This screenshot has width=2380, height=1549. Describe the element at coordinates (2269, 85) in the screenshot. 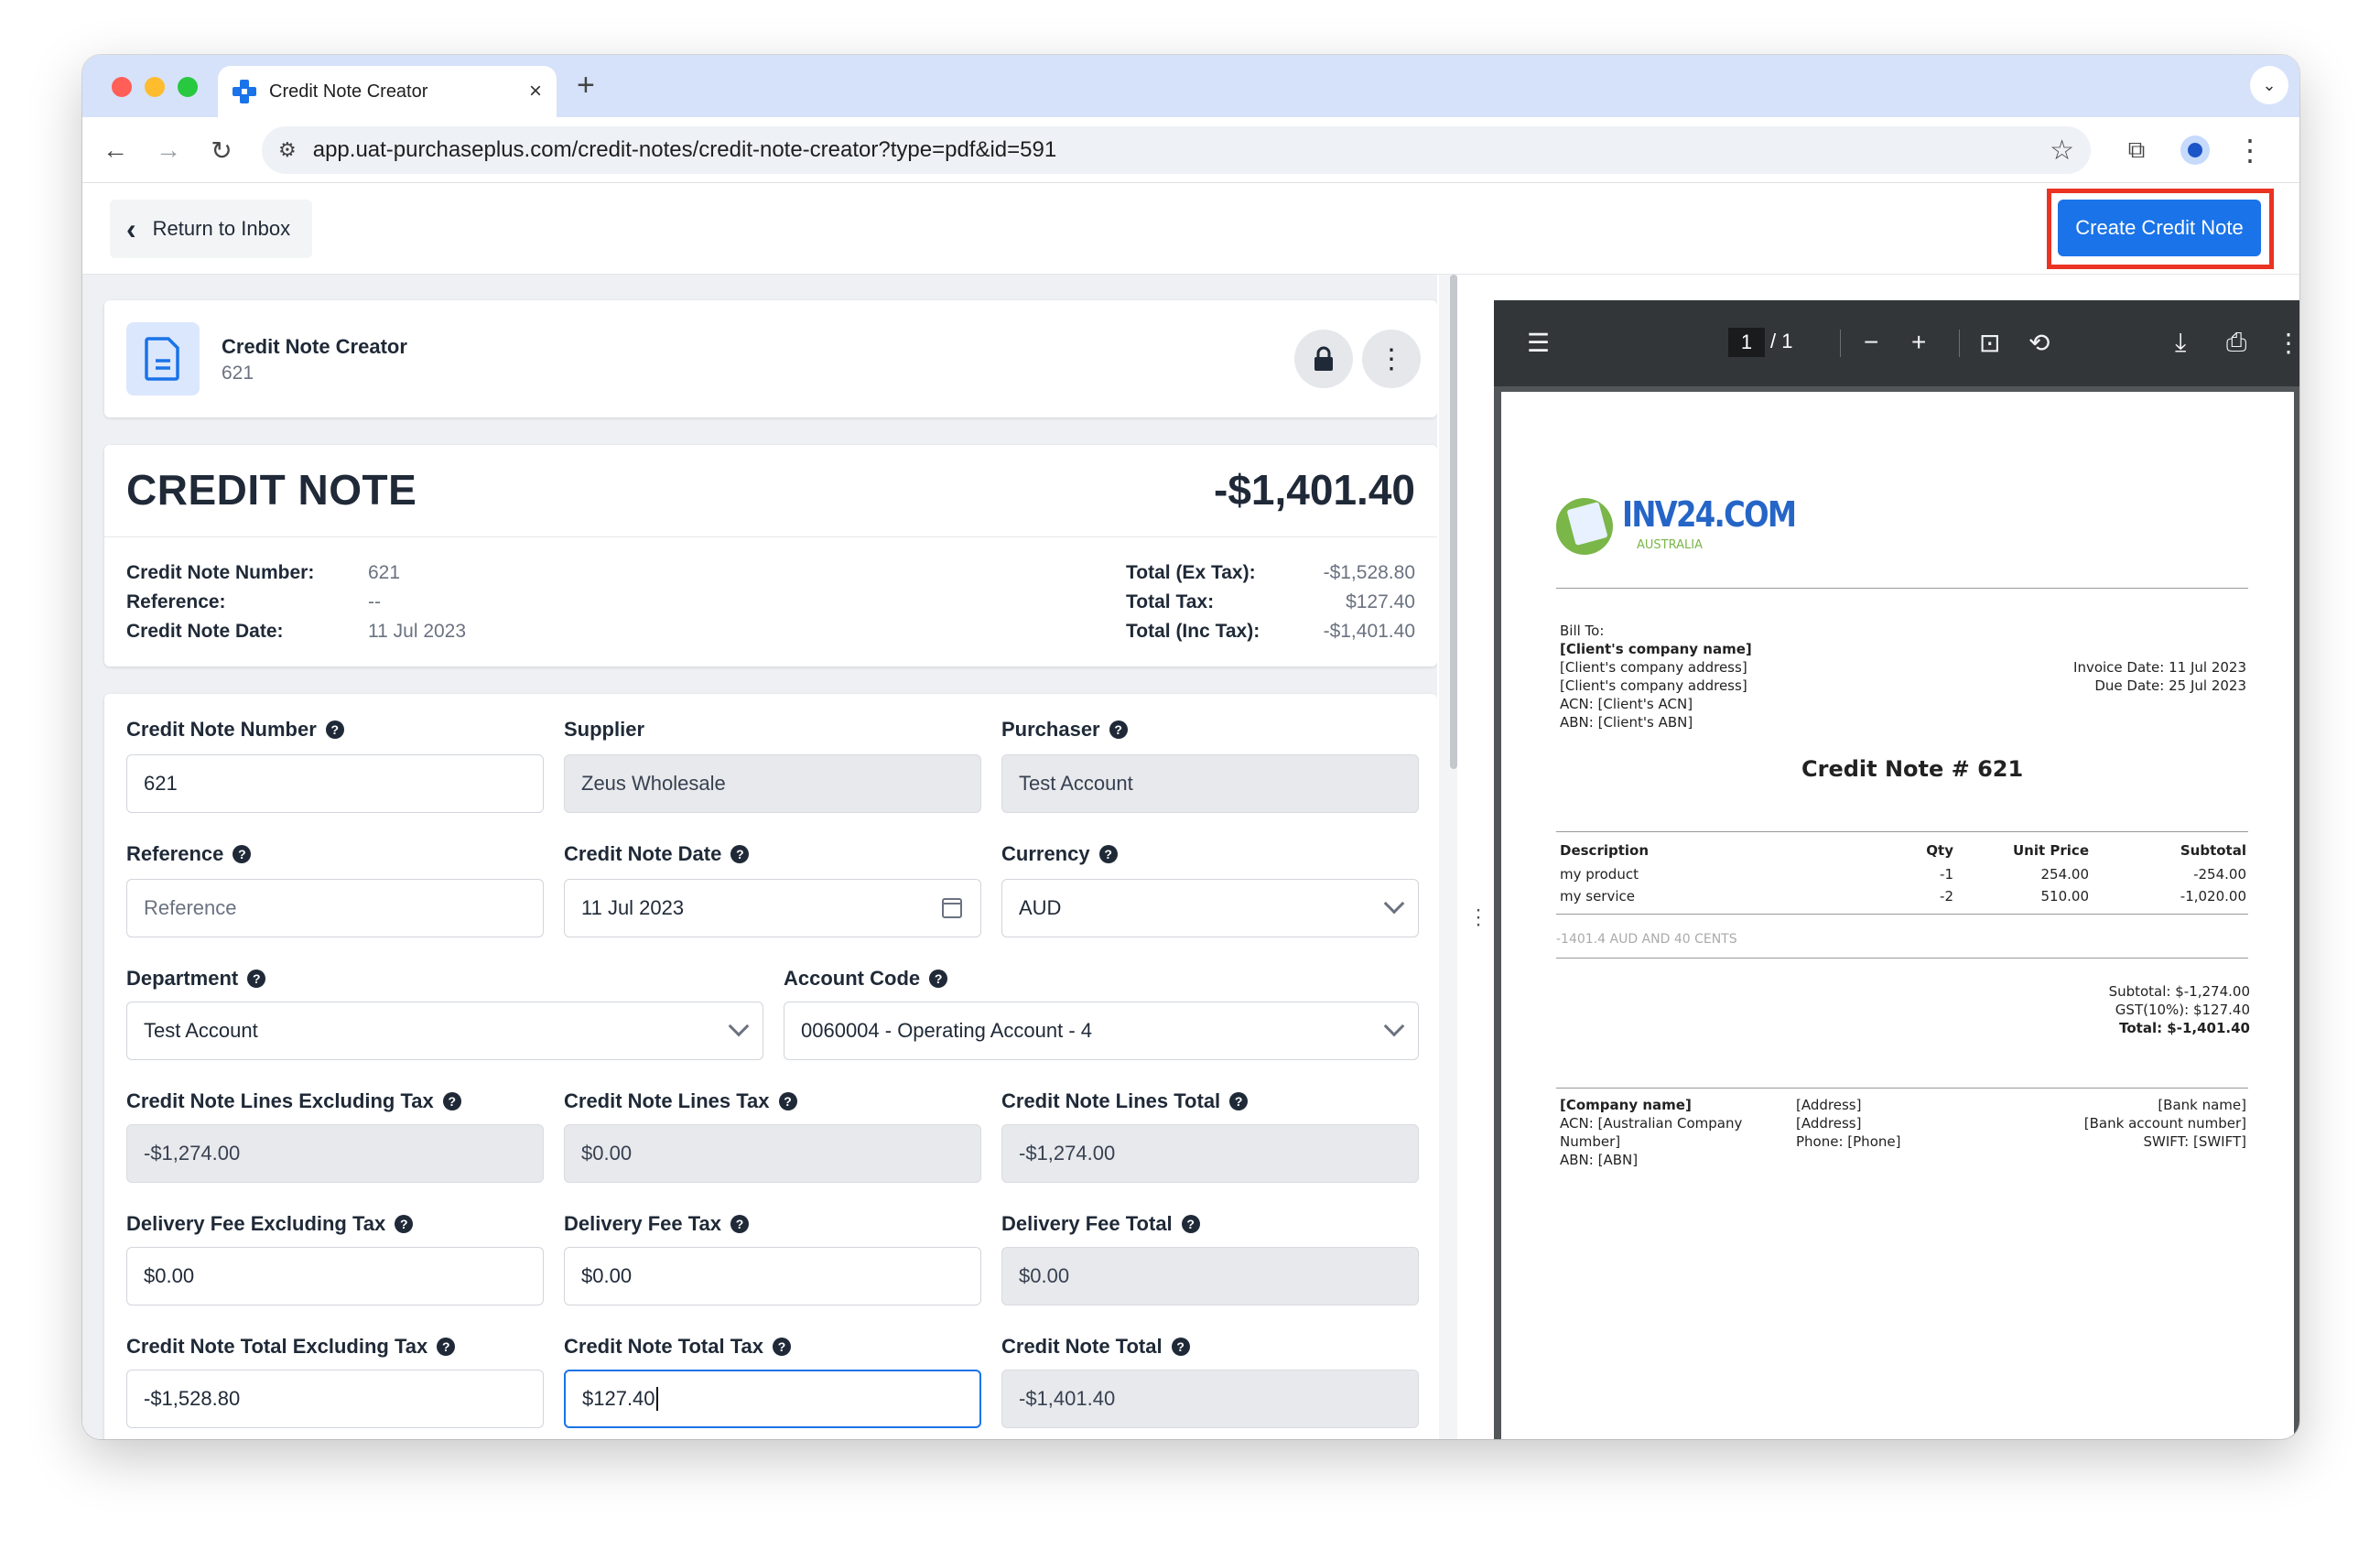

I see `tab-search-chevron-icon: ⌄` at that location.